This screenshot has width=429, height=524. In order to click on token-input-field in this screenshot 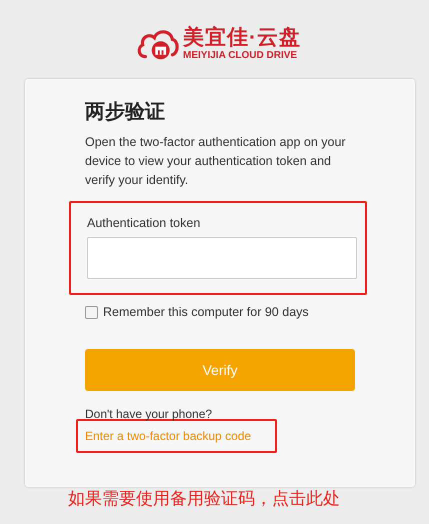, I will do `click(222, 258)`.